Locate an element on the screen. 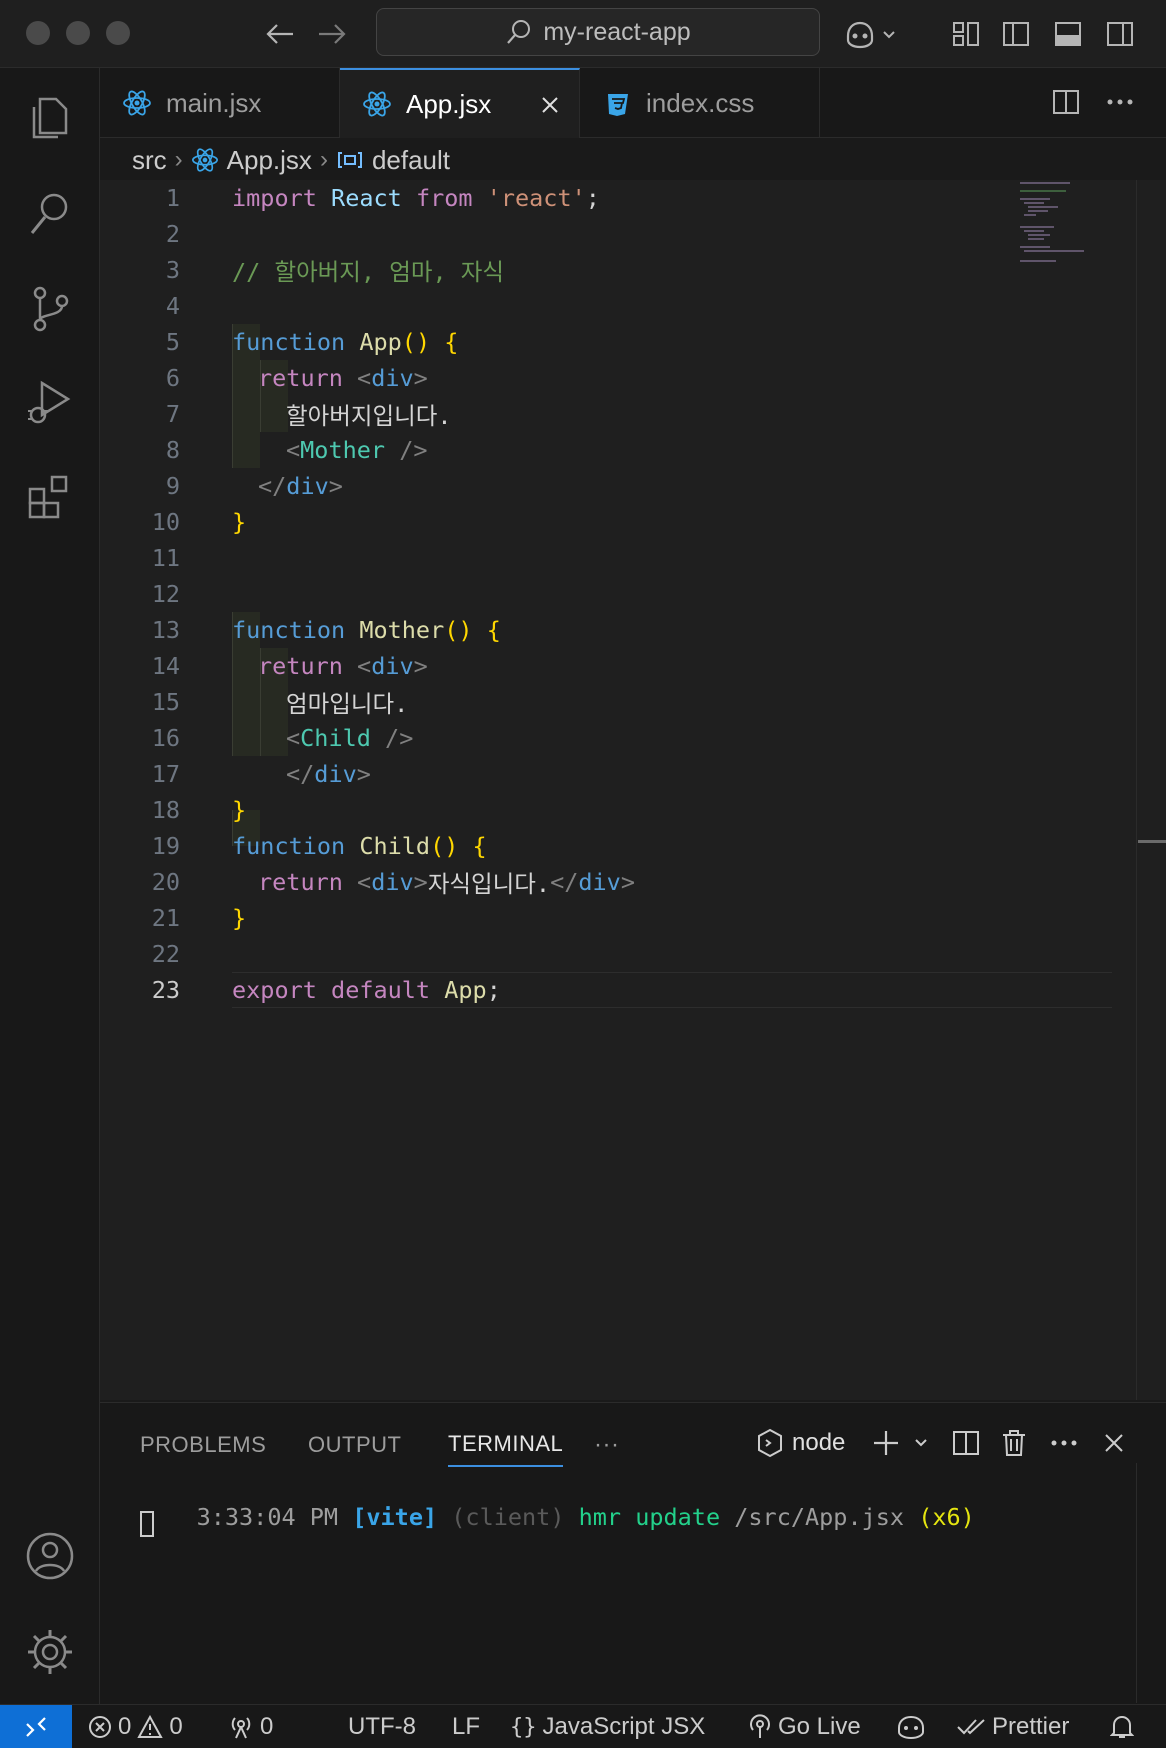 This screenshot has height=1748, width=1166. tab-terminal: TERMINAL is located at coordinates (506, 1445).